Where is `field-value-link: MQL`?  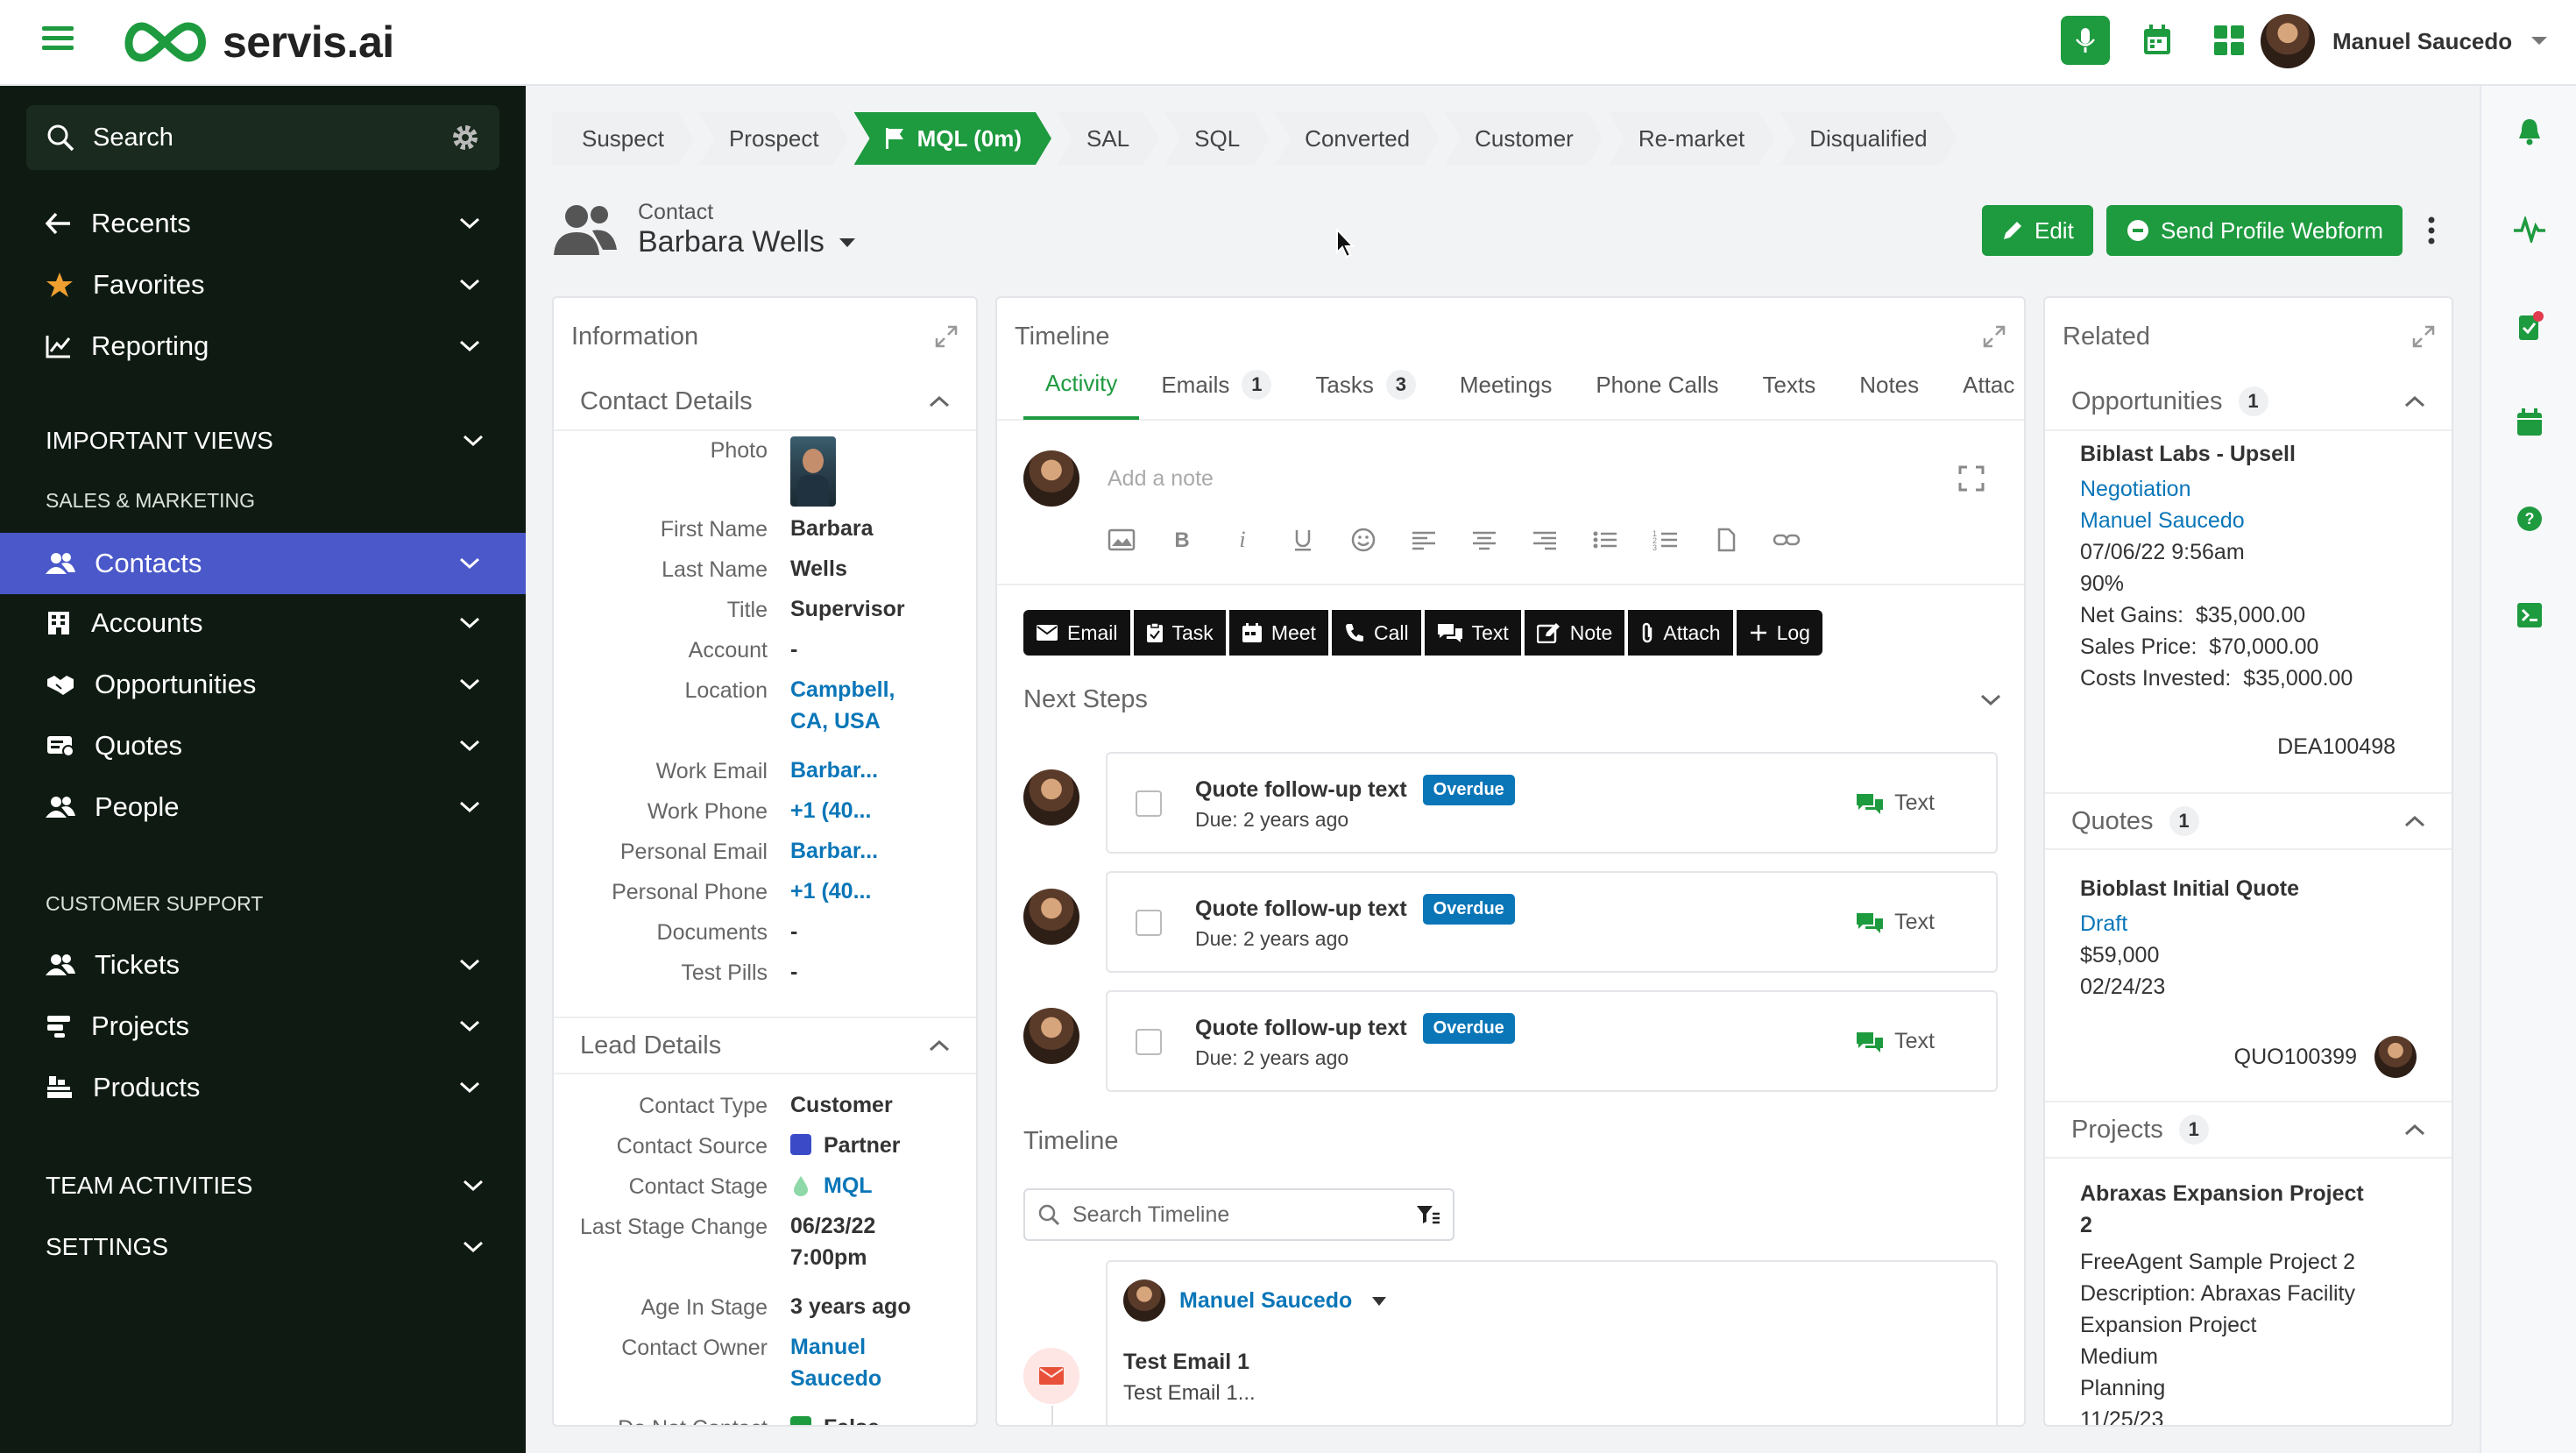 field-value-link: MQL is located at coordinates (889, 1185).